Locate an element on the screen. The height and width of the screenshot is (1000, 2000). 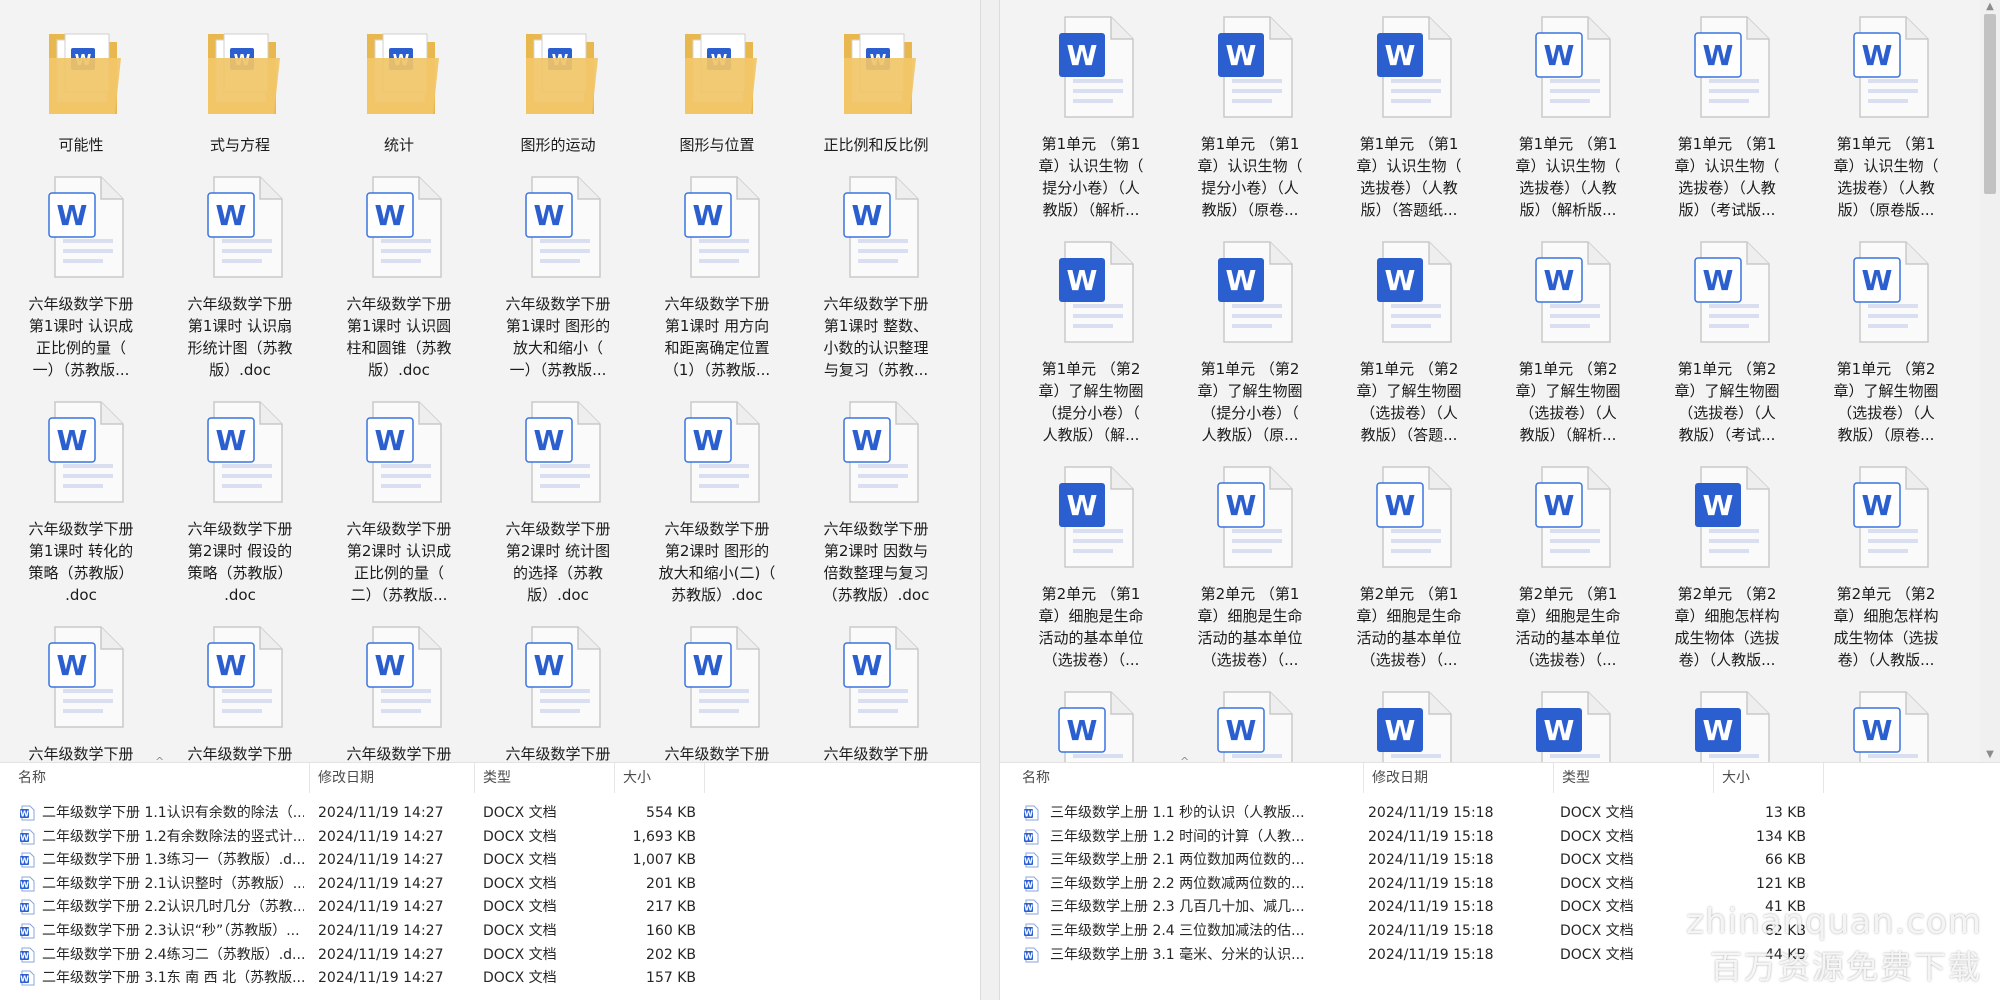
word-file-item: W 六年级数学下册 第1课时 认识圆 柱和圆锥（苏教 版）.doc is located at coordinates (398, 275).